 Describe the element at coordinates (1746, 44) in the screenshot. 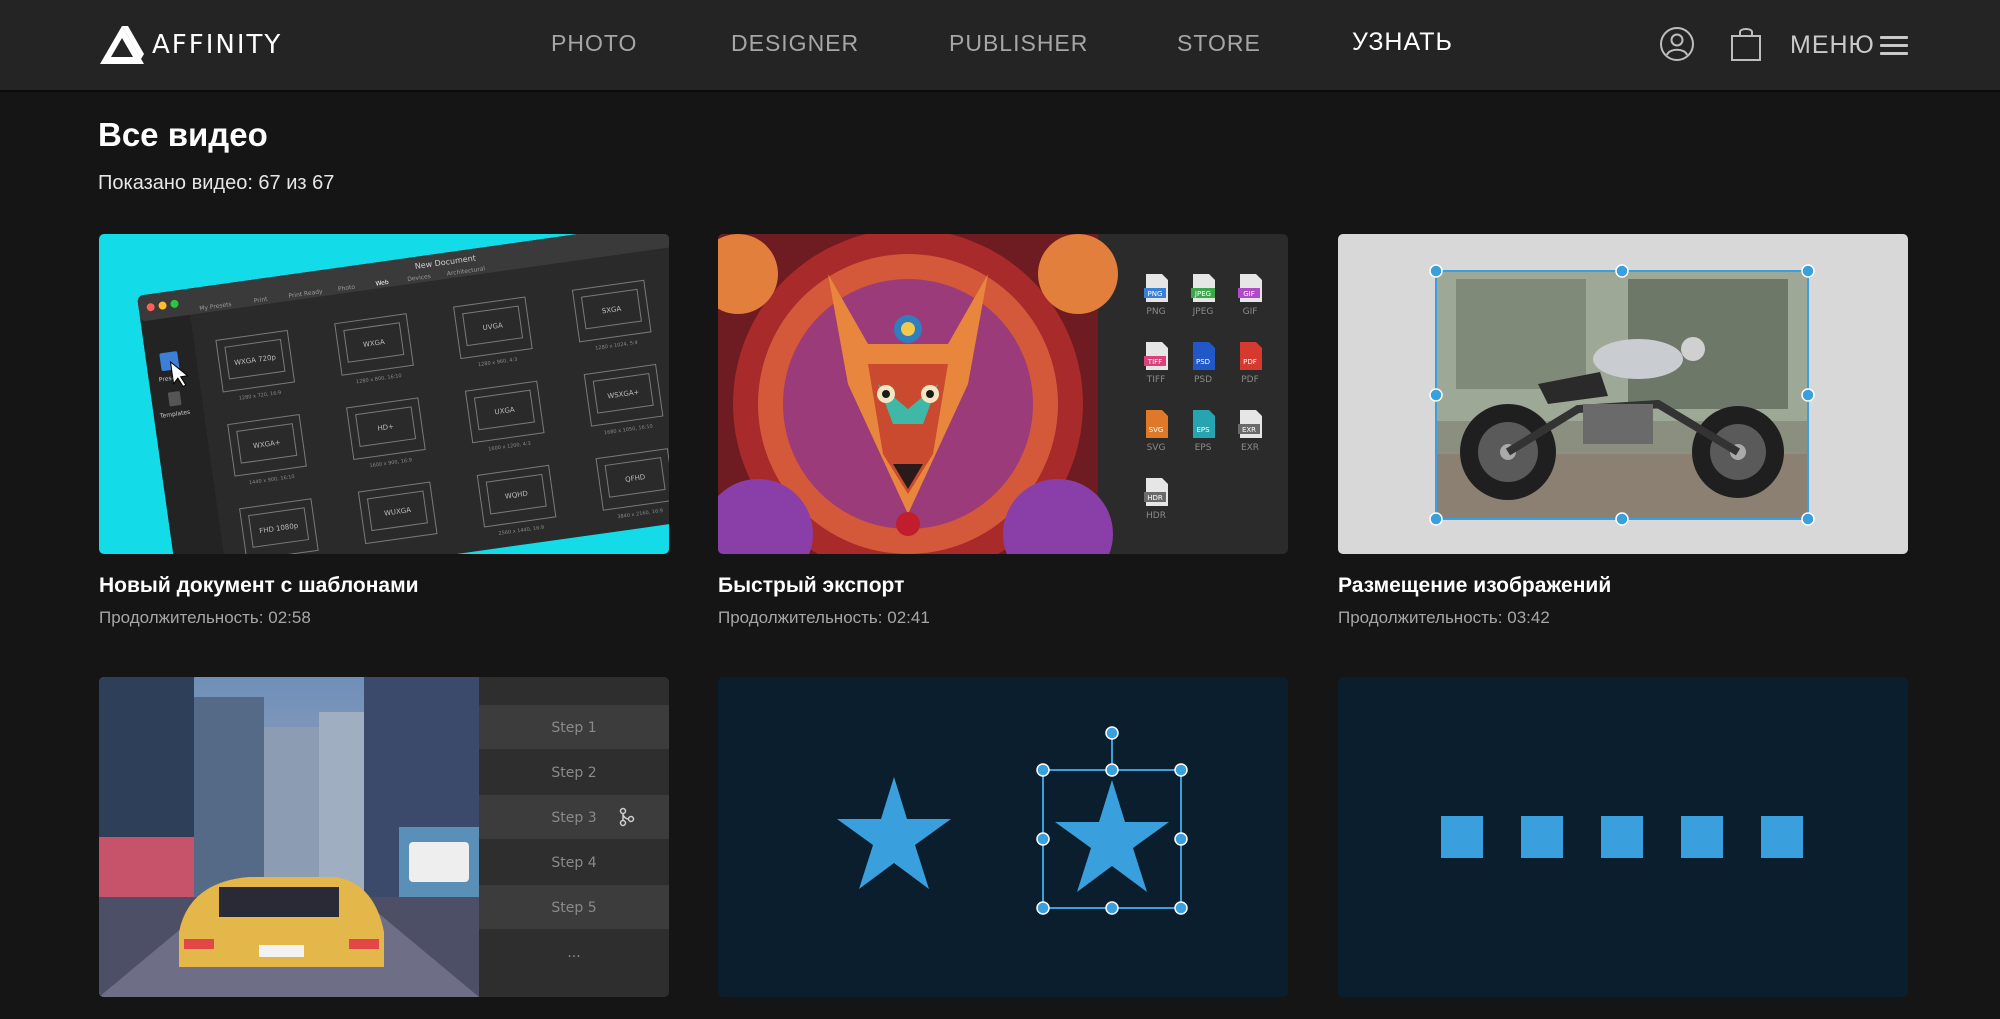

I see `cart-icon` at that location.